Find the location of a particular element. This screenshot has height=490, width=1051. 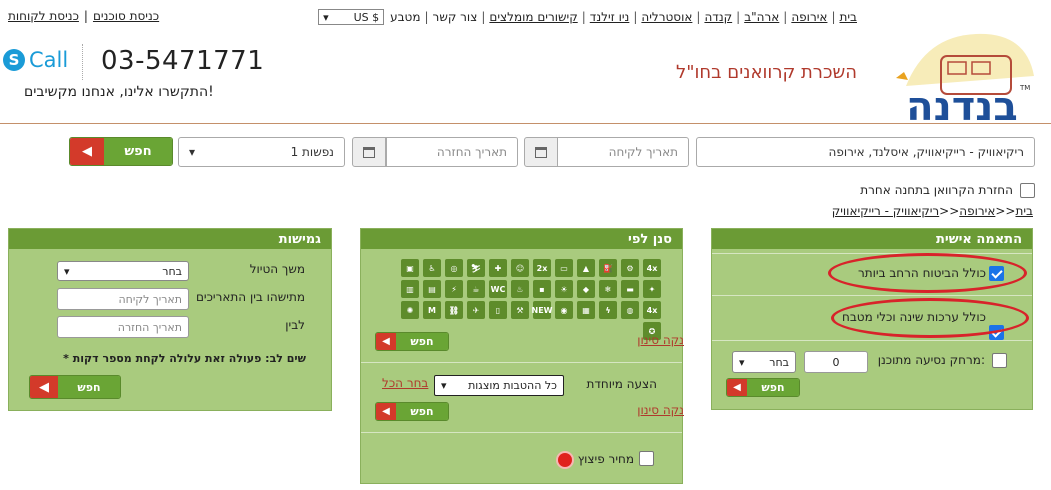

nav-europe: אירופה is located at coordinates (809, 17).